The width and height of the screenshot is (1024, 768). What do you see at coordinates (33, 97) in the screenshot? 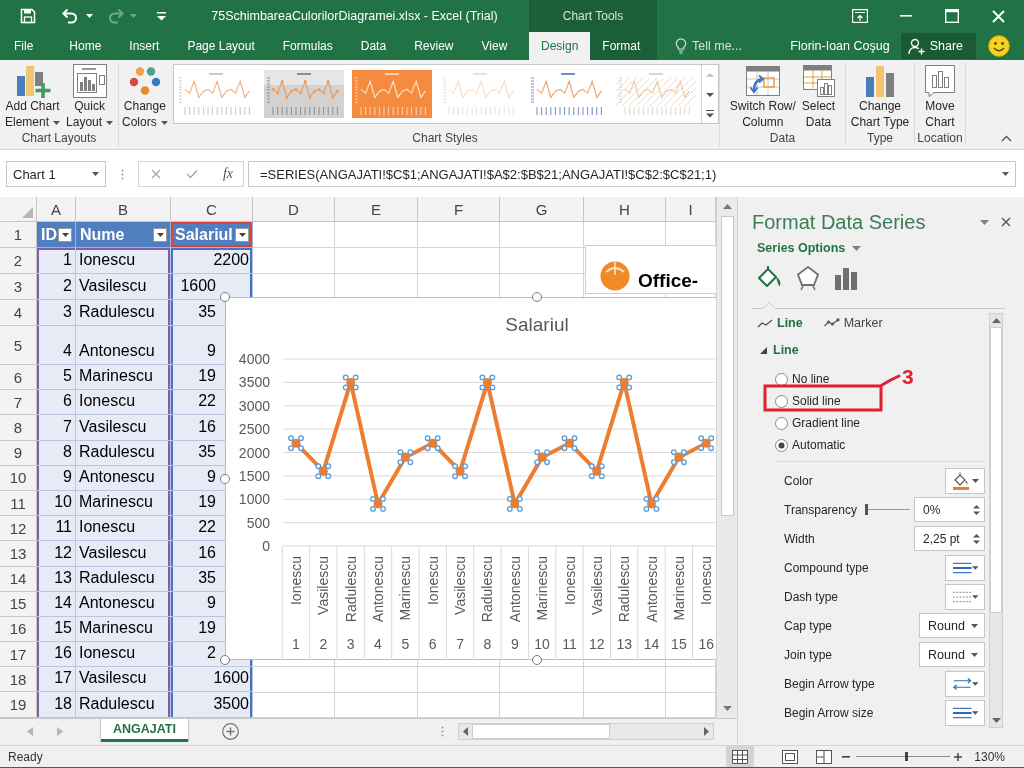
I see `ribbon-button: Add Chart Element` at bounding box center [33, 97].